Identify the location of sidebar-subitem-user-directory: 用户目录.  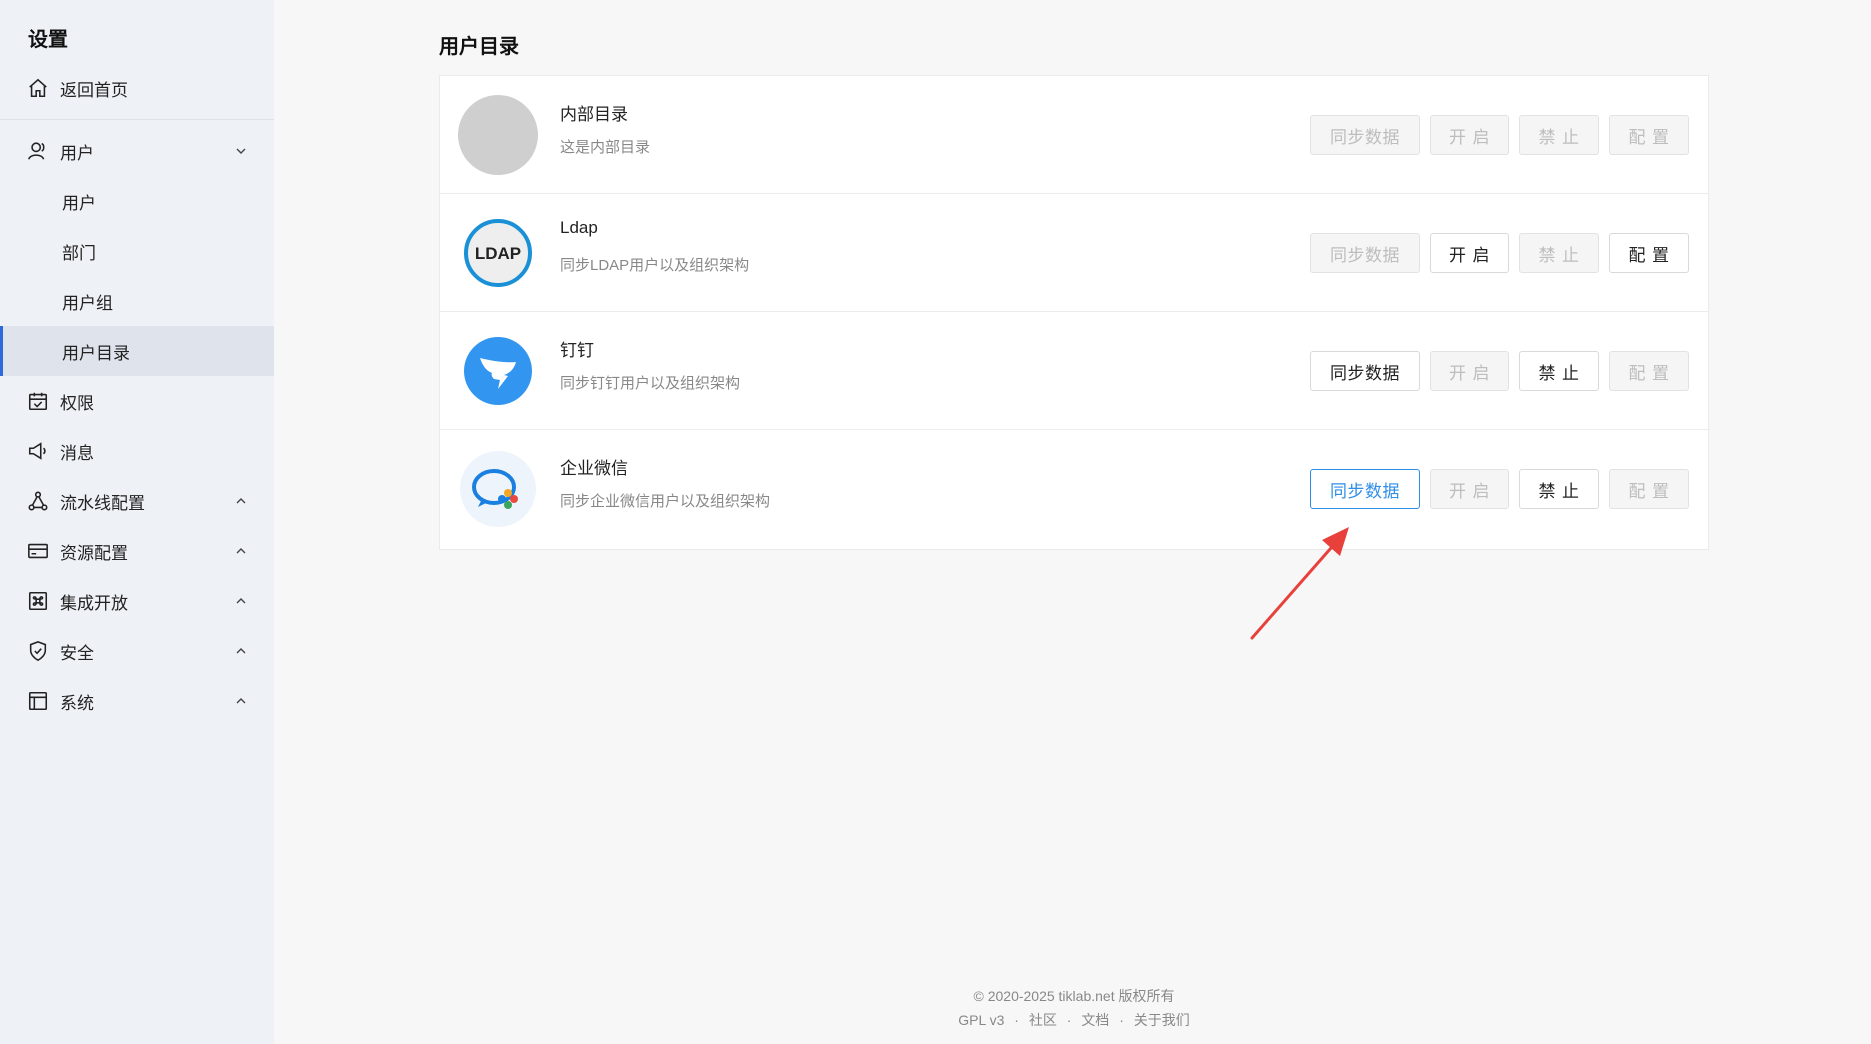
(137, 351).